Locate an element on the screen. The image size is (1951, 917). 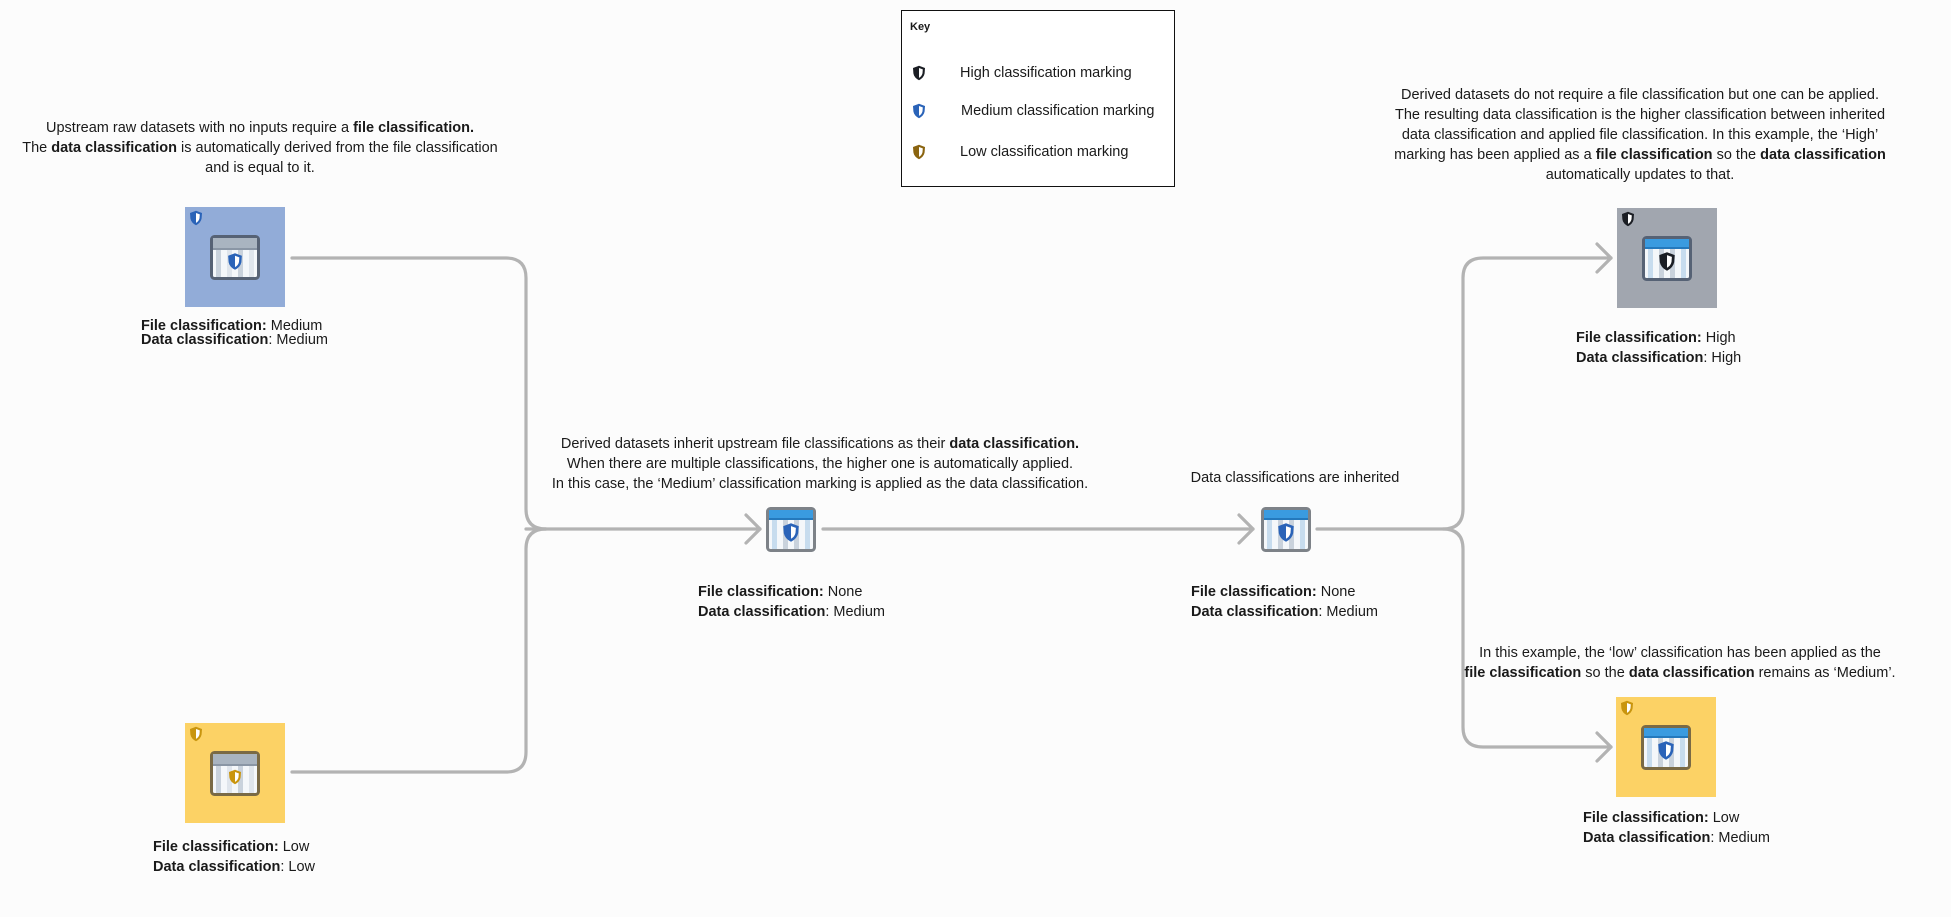
dataset-derived-high is located at coordinates (1667, 258).